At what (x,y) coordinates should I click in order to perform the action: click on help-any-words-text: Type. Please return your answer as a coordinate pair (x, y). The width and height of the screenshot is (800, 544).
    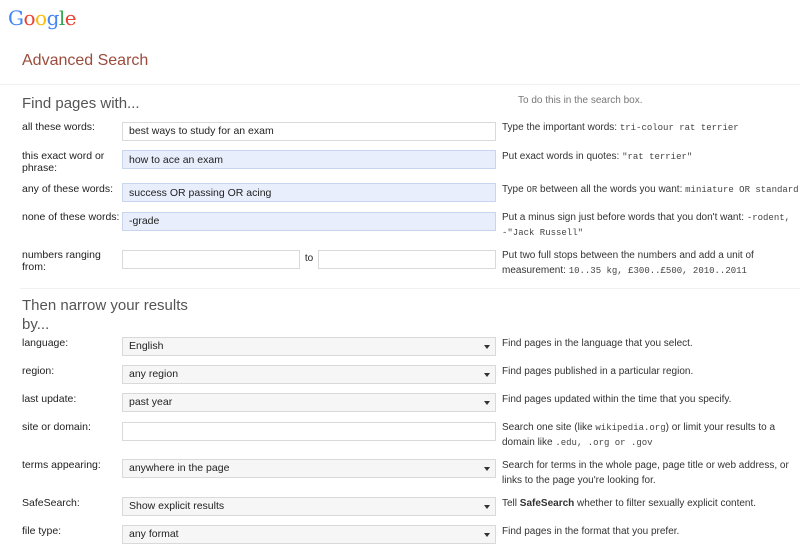
    Looking at the image, I should click on (514, 189).